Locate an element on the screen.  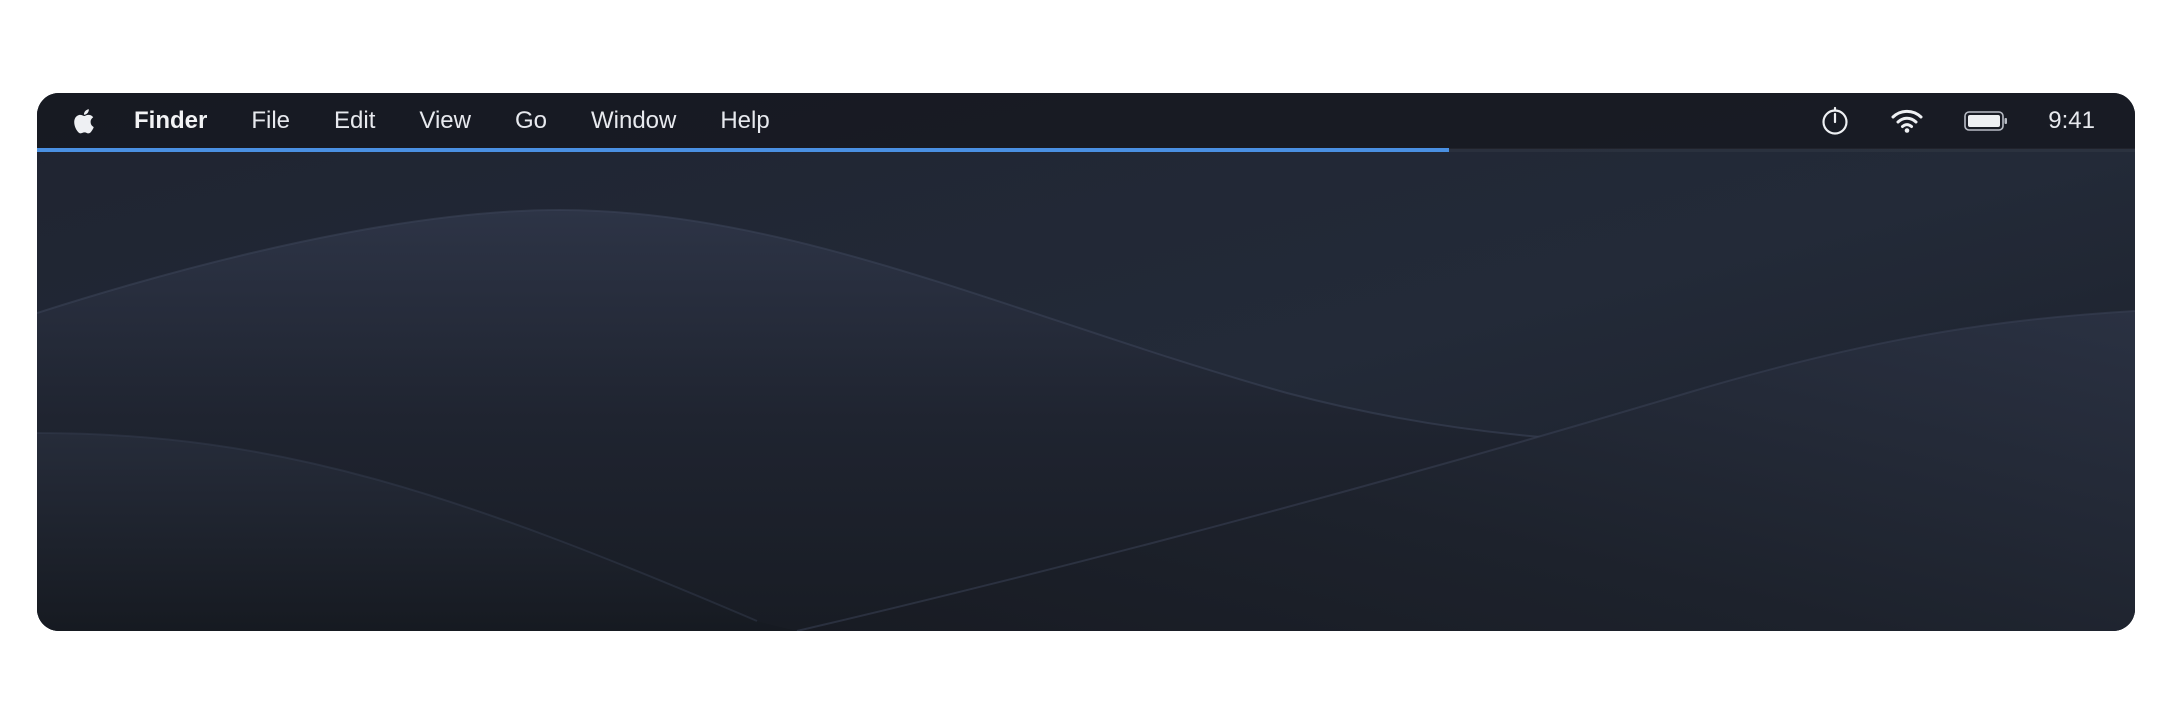
menu-bar-status-area: 9:41 is located at coordinates (1957, 121).